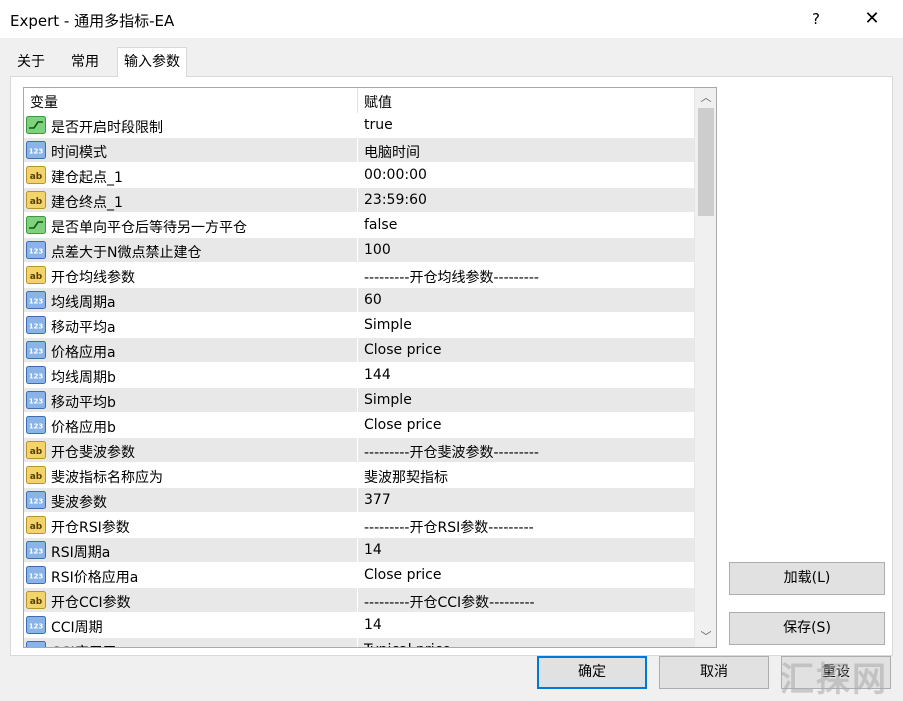  Describe the element at coordinates (91, 603) in the screenshot. I see `row-variable-name: 开仓CCI参数` at that location.